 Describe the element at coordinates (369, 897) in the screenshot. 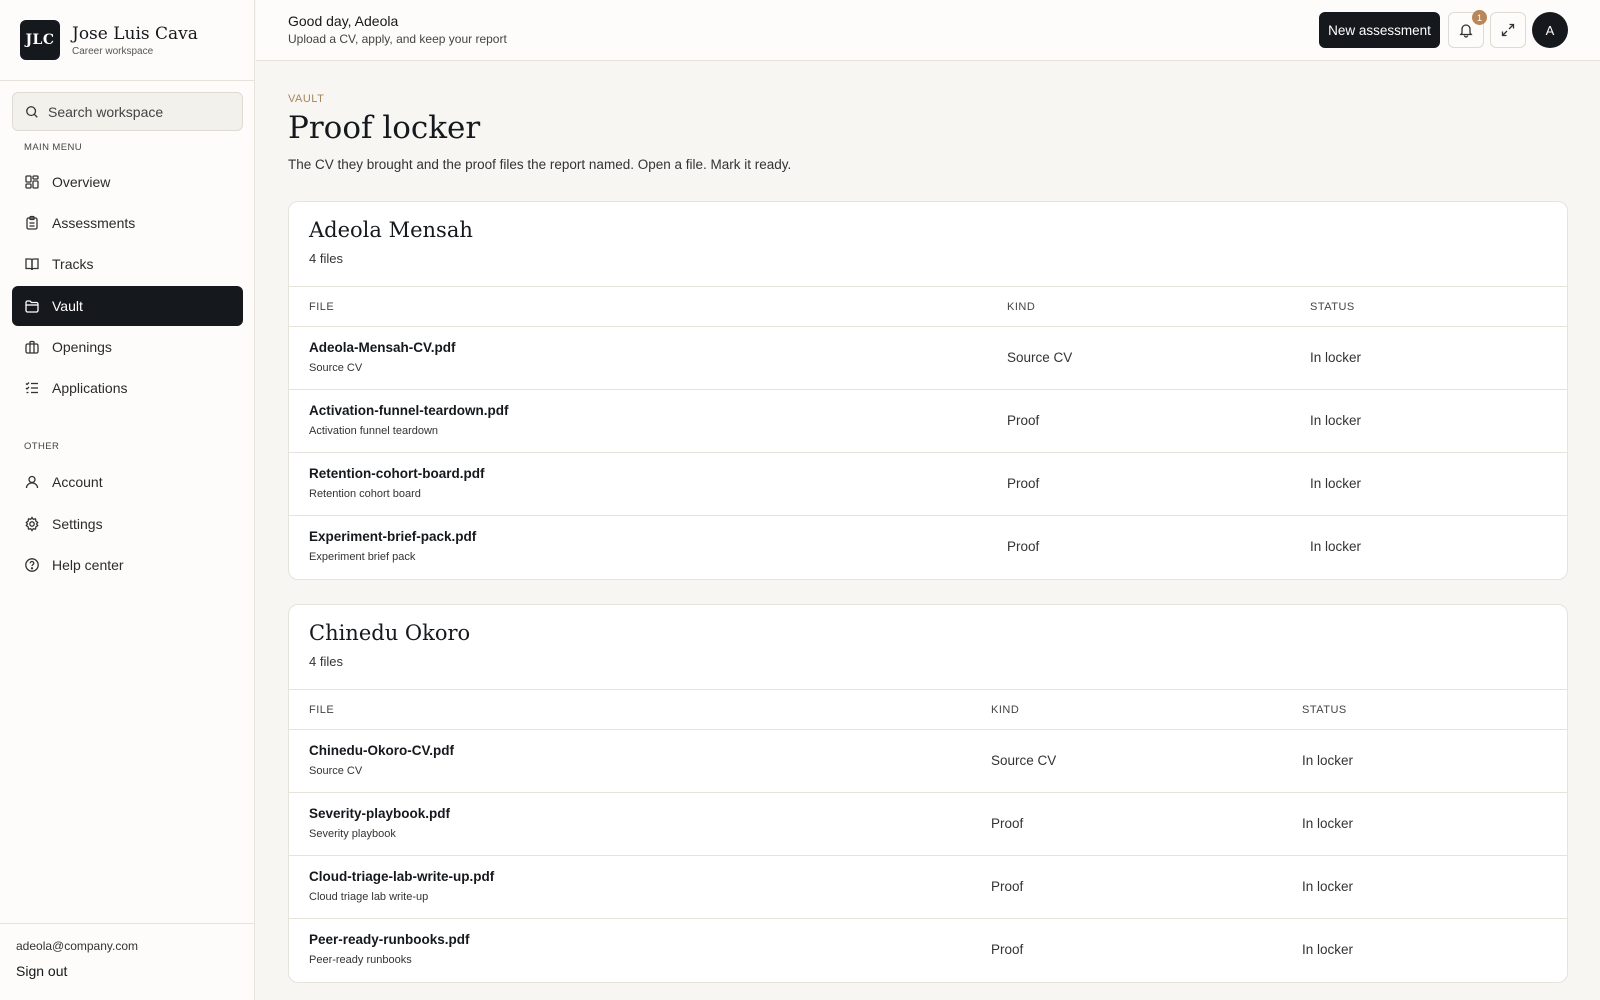

I see `file-description: Cloud triage lab write-up` at that location.